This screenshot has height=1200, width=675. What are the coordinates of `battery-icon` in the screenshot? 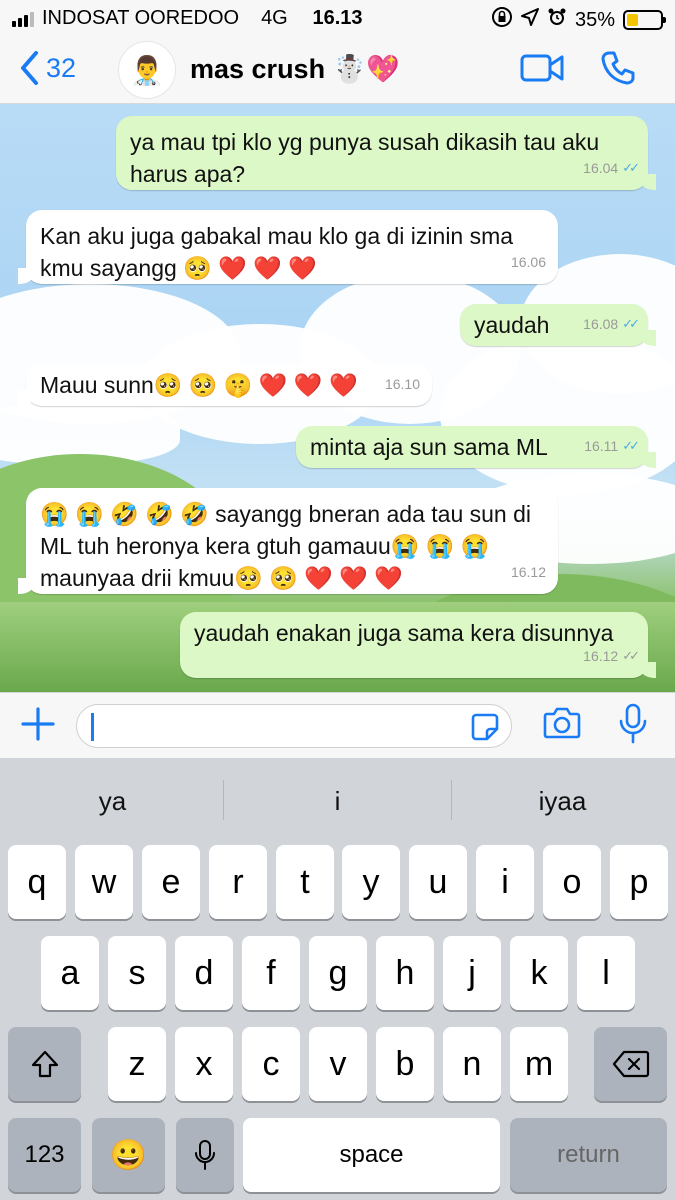 It's located at (644, 20).